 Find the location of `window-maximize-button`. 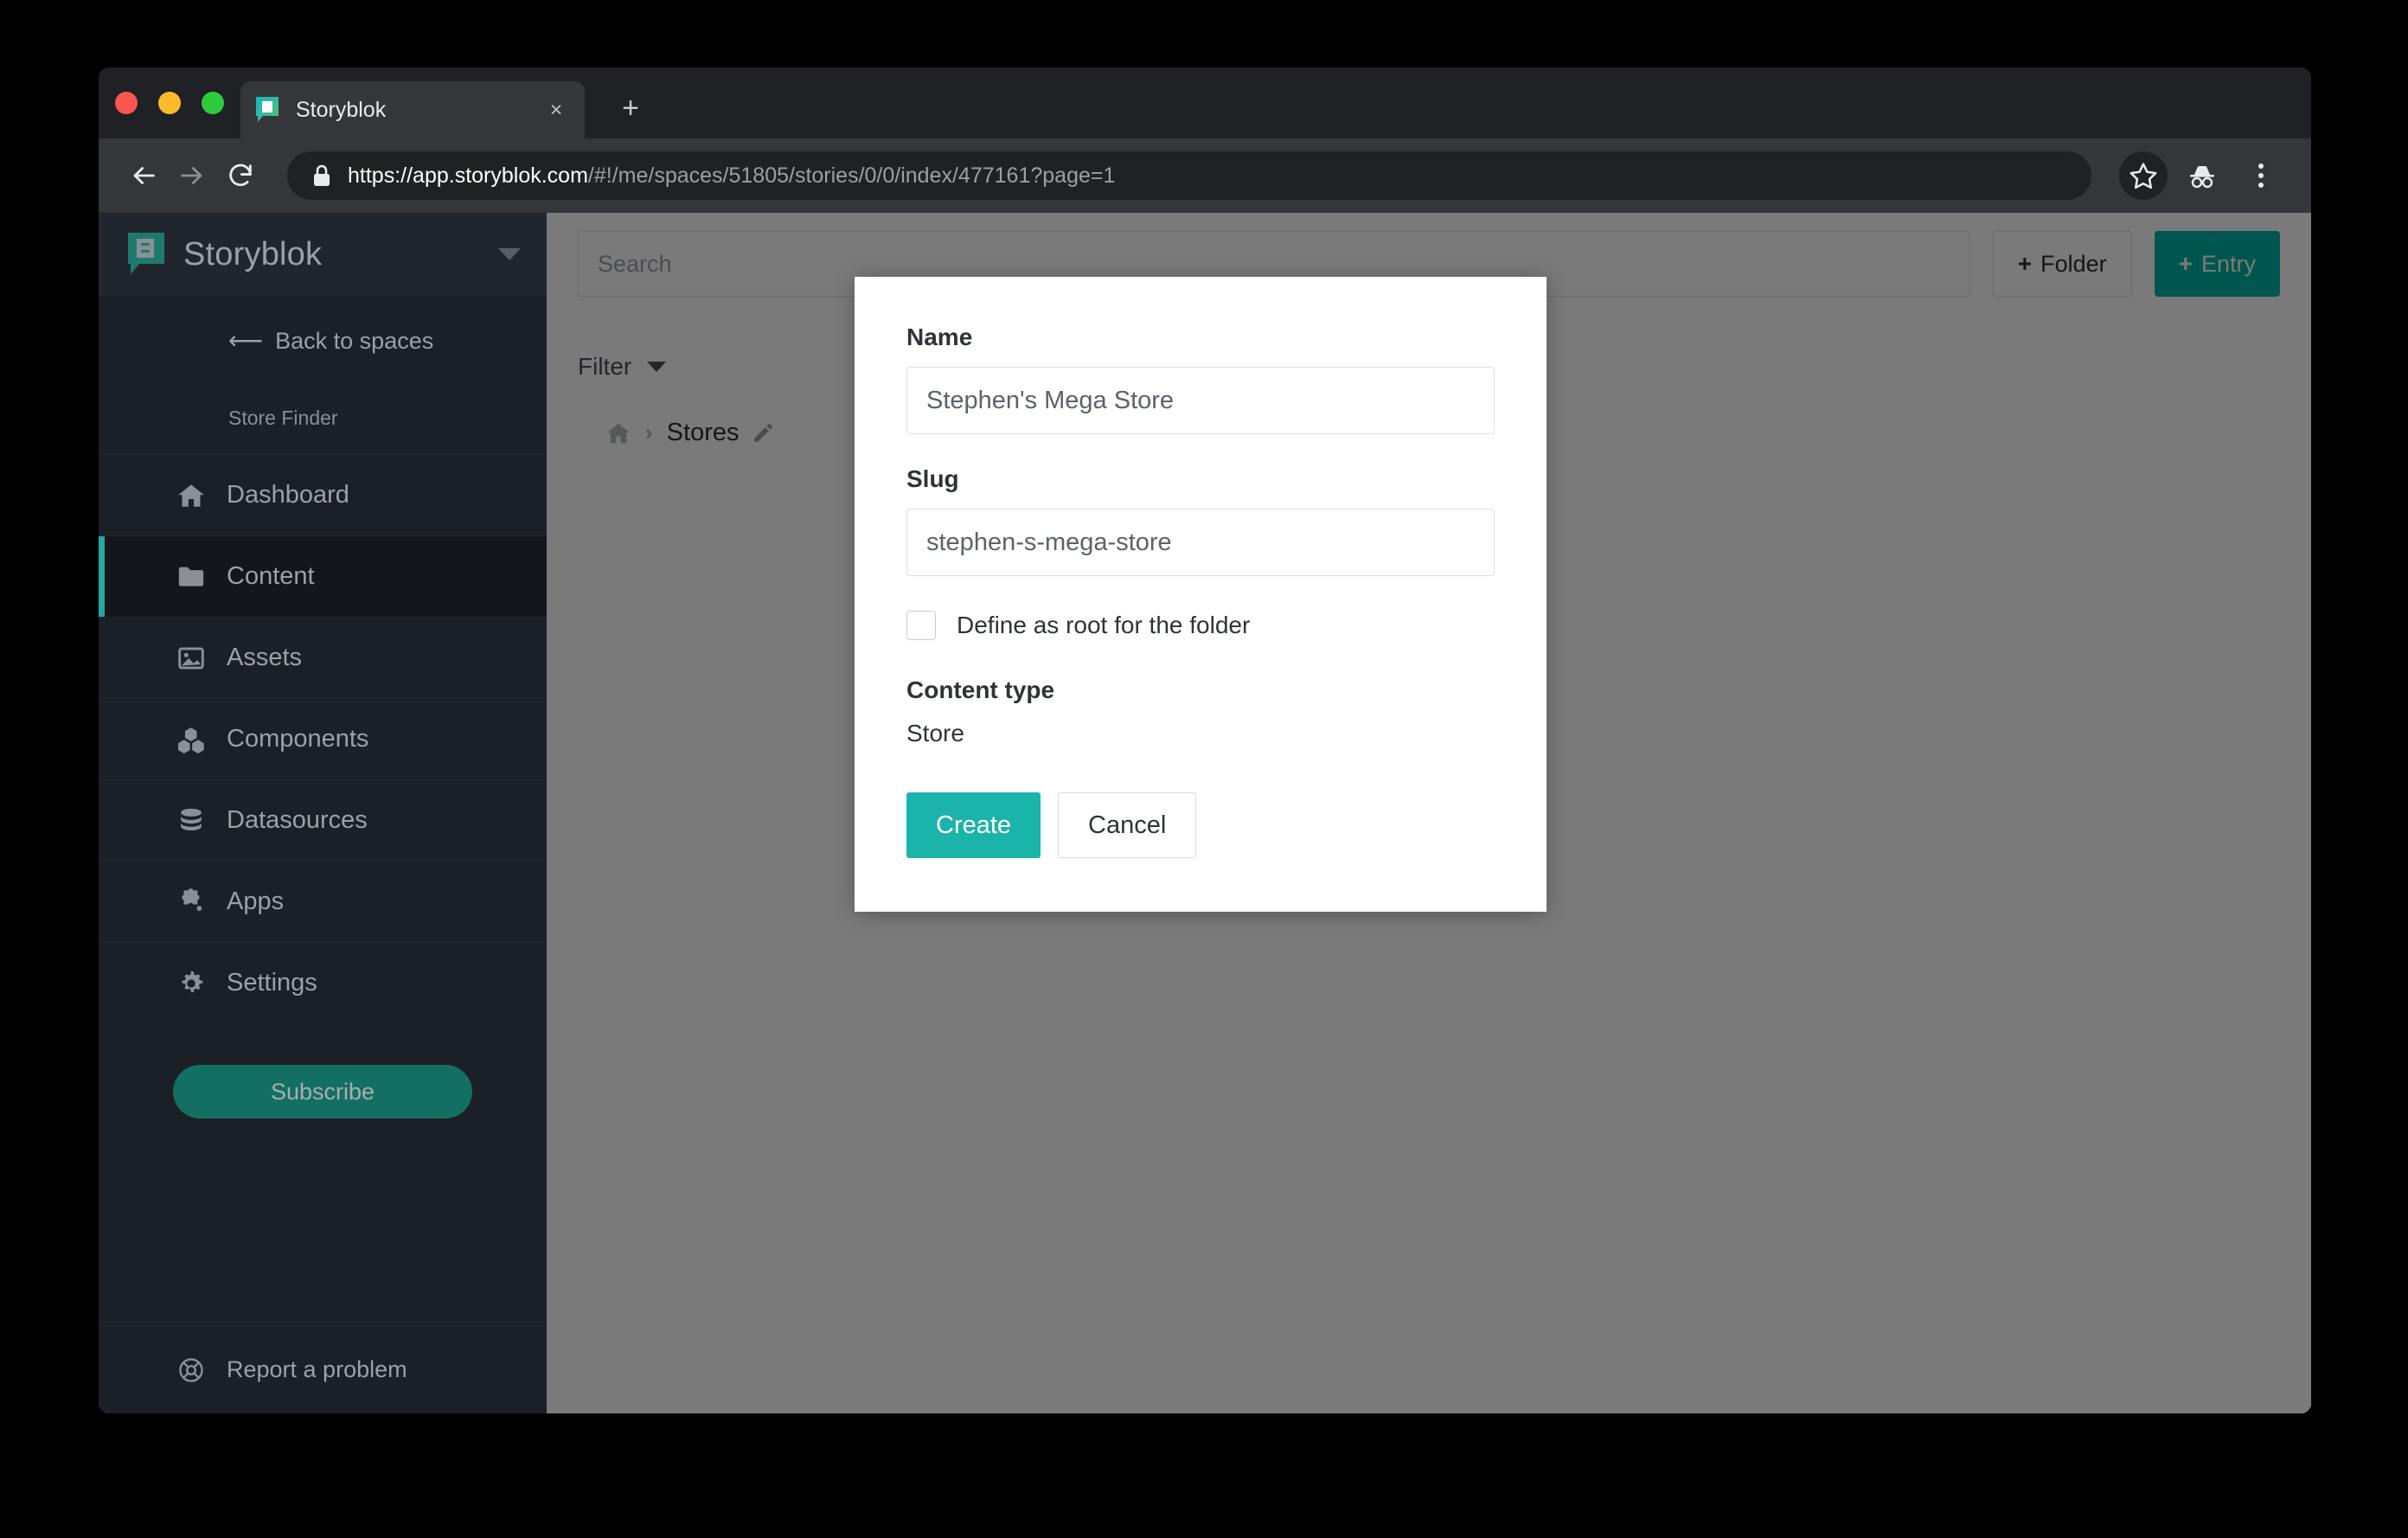

window-maximize-button is located at coordinates (213, 103).